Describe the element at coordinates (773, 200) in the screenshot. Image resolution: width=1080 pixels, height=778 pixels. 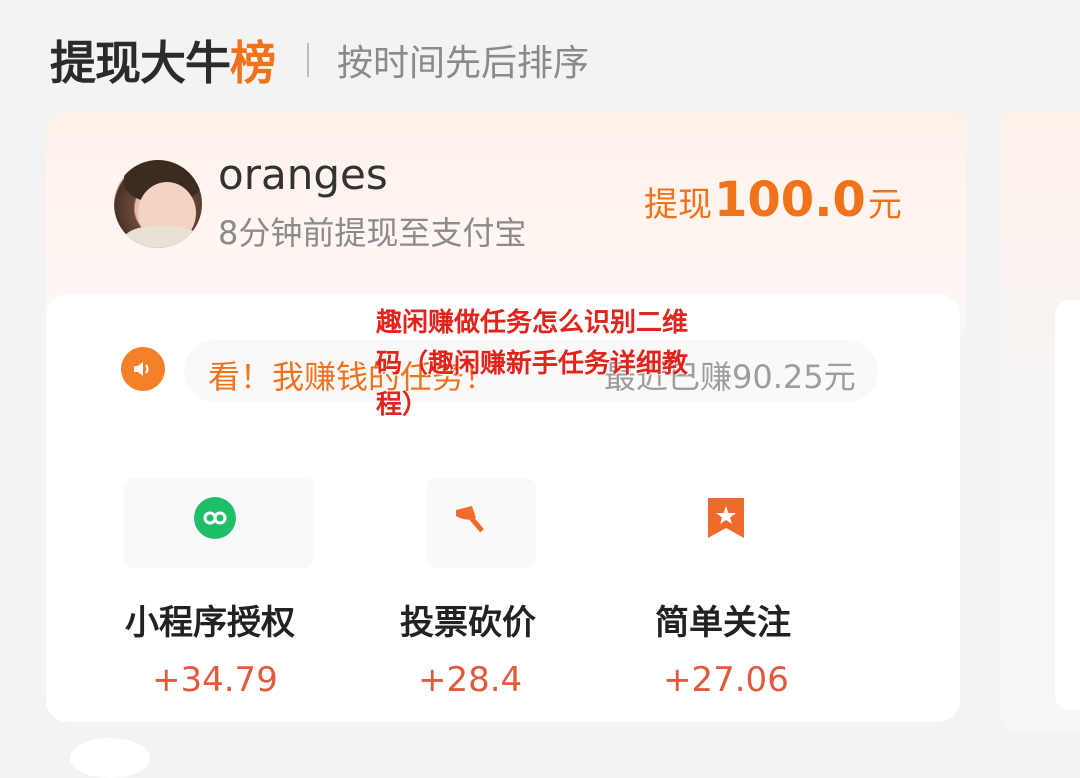
I see `withdrawal-amount: 提现 100.0 元` at that location.